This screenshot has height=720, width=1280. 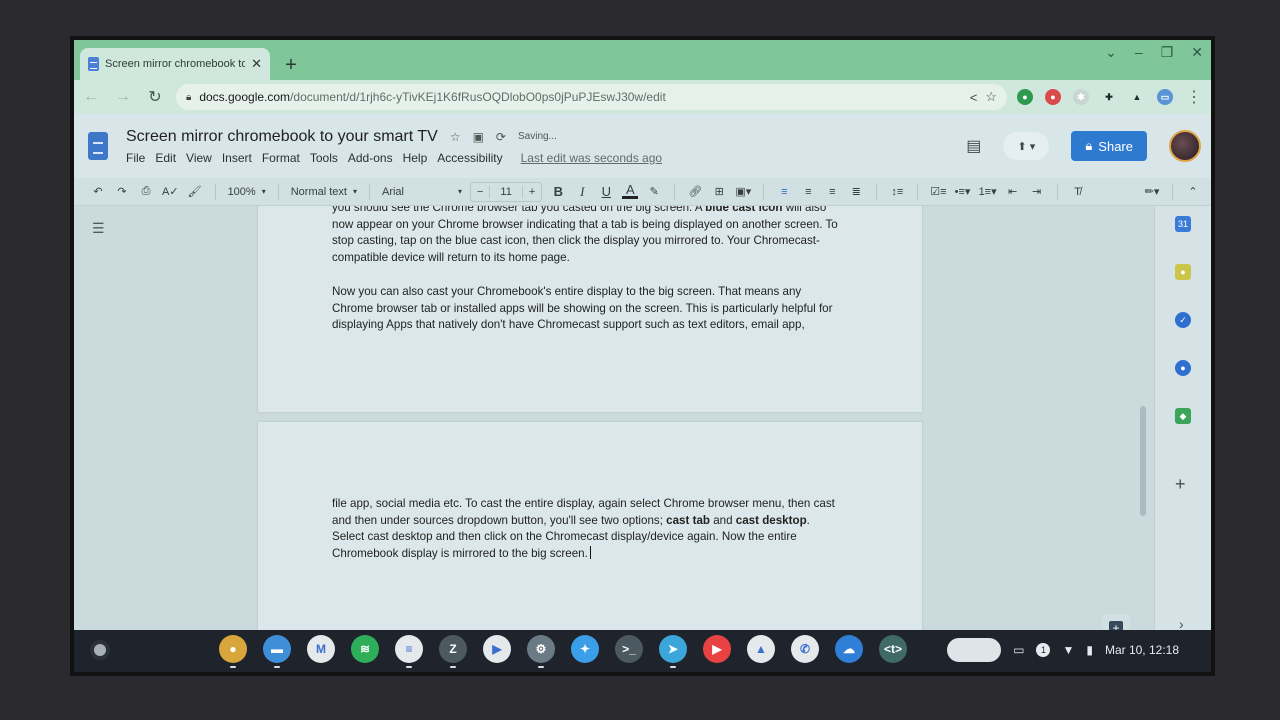 What do you see at coordinates (849, 649) in the screenshot?
I see `onedrive-app-icon: ☁` at bounding box center [849, 649].